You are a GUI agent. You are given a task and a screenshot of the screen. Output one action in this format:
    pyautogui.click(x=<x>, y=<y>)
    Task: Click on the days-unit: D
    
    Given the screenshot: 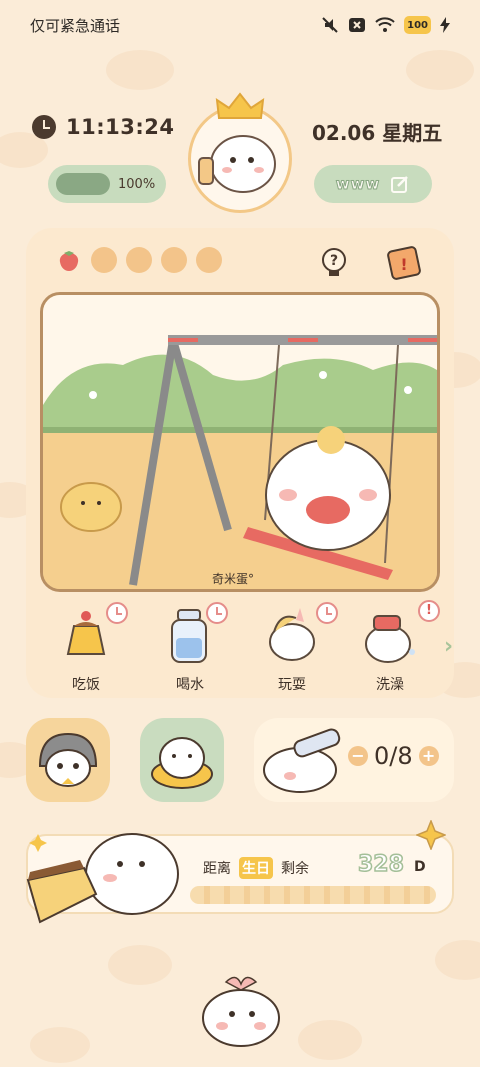 What is the action you would take?
    pyautogui.click(x=420, y=867)
    